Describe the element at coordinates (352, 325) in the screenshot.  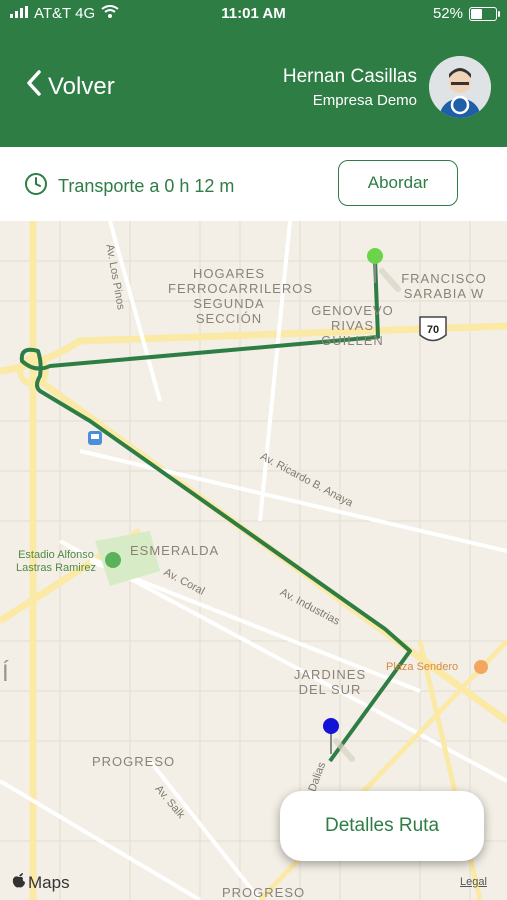
I see `area-label: GENOVEVO RIVAS GUILLEN` at that location.